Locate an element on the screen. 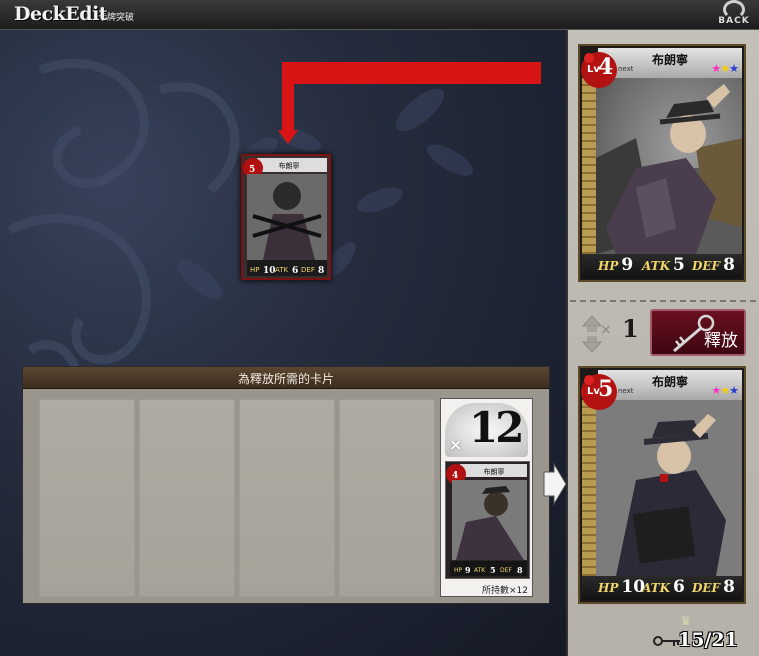 The image size is (759, 656). arrow-right-icon is located at coordinates (555, 484).